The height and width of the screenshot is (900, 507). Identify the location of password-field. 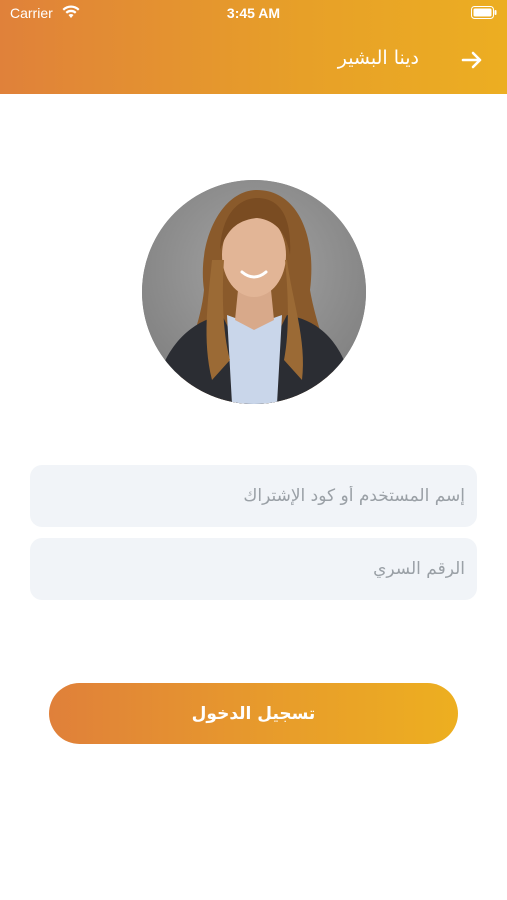
(253, 569).